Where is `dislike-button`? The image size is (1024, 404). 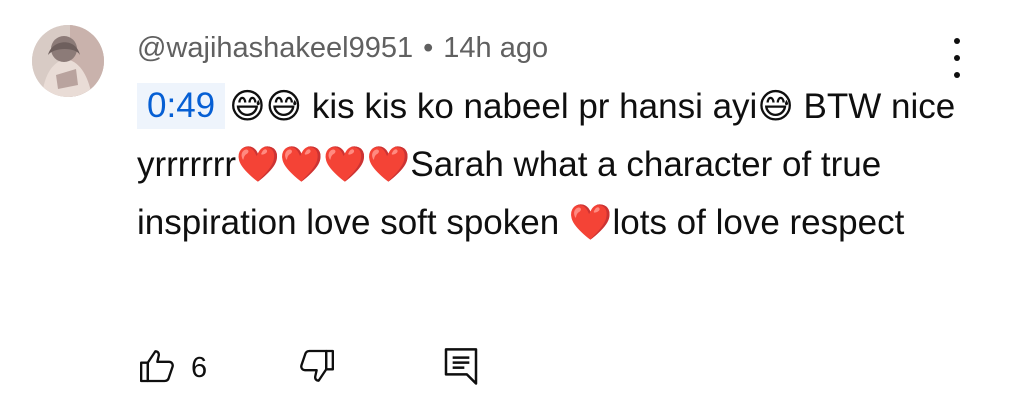 dislike-button is located at coordinates (317, 368).